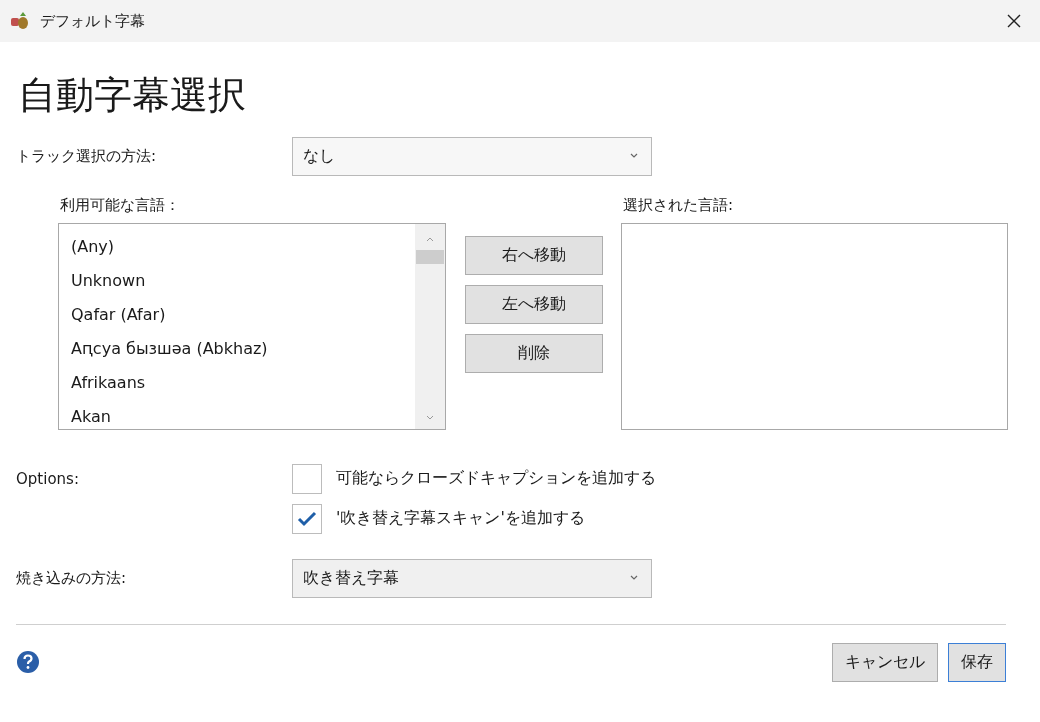 This screenshot has height=722, width=1040. I want to click on language-item: Qafar (Afar), so click(237, 314).